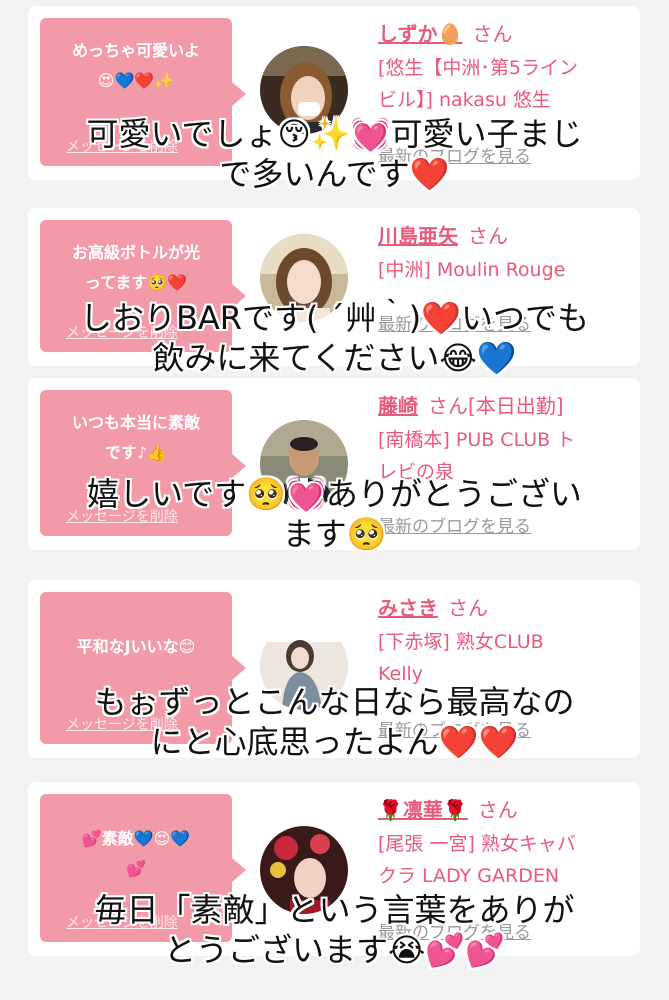 This screenshot has width=669, height=1000. Describe the element at coordinates (477, 440) in the screenshot. I see `shop-line: [南橋本] PUB CLUB ト` at that location.